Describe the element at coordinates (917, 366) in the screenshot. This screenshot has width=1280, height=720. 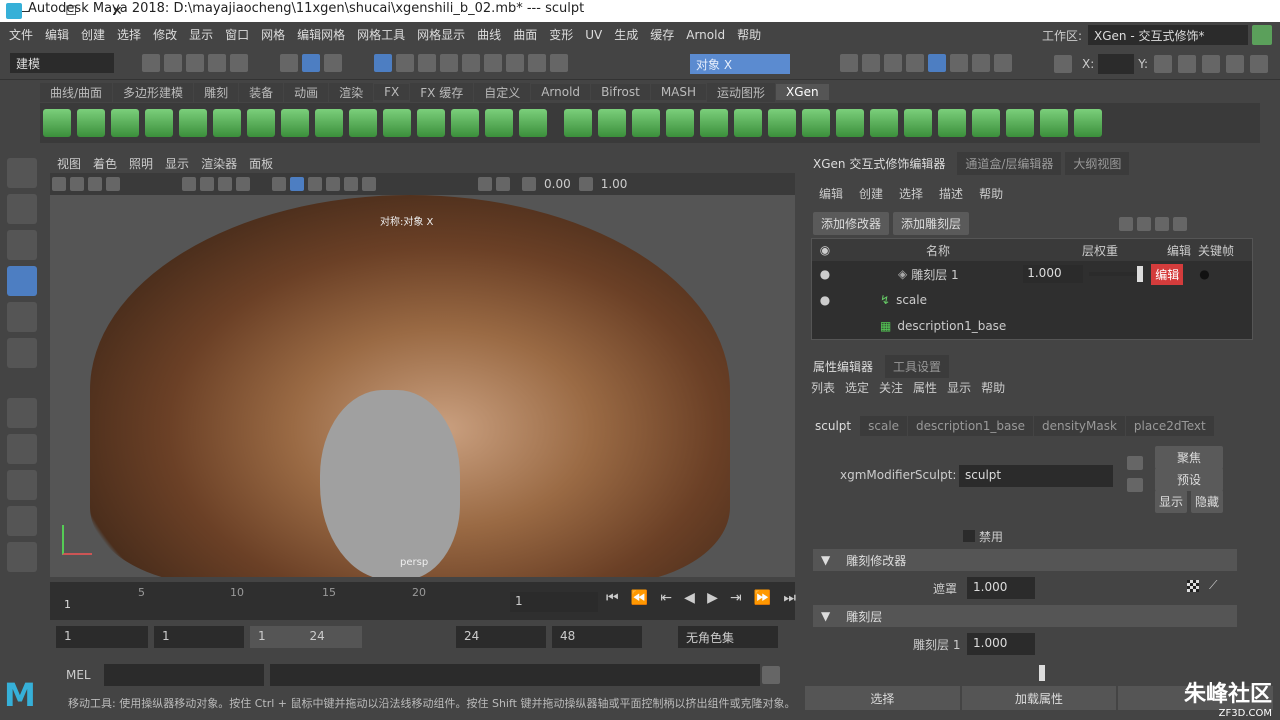
I see `tab-tool-settings: 工具设置` at that location.